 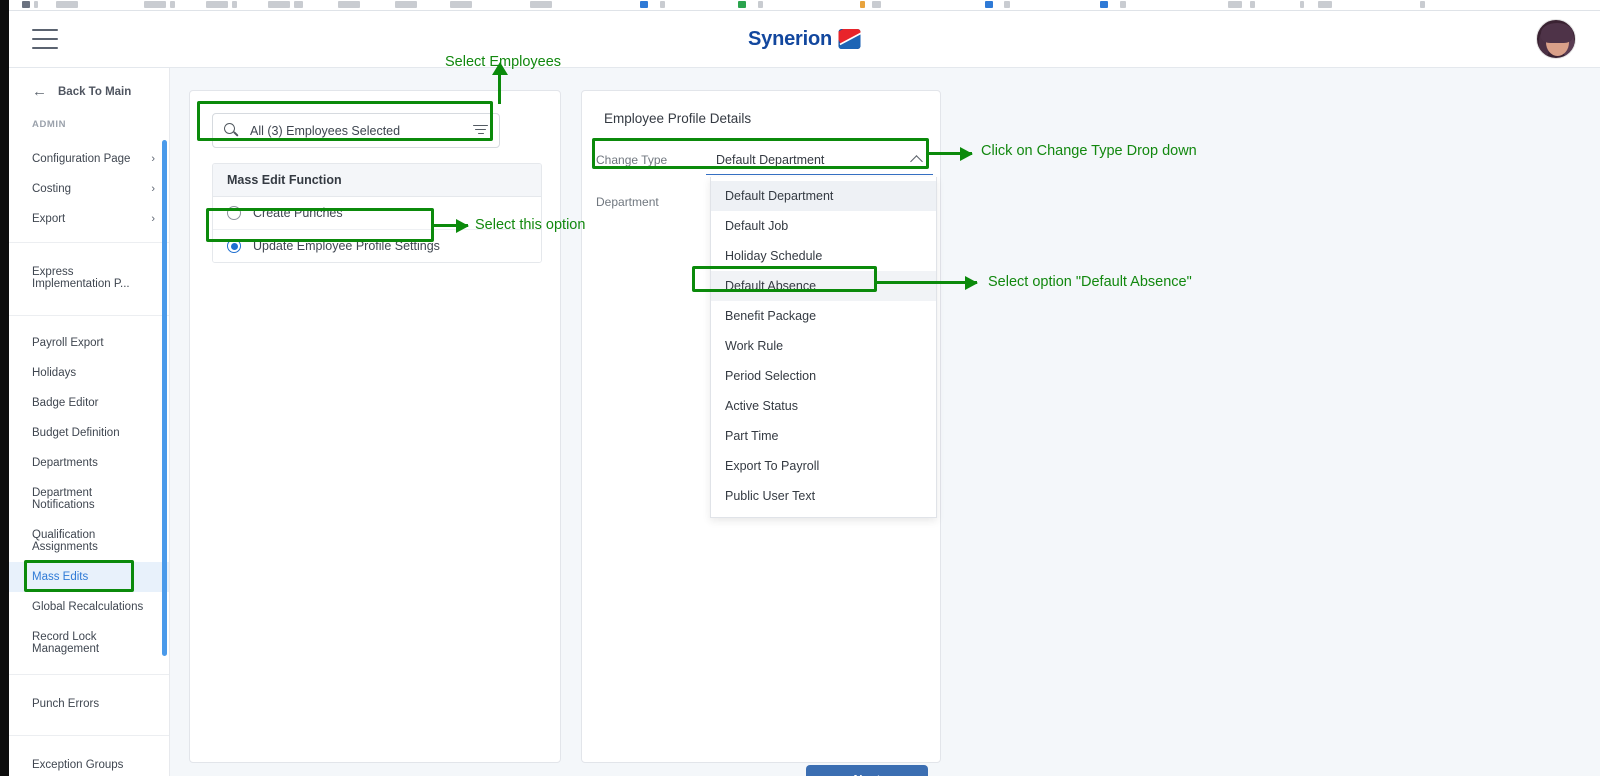 I want to click on radio-icon, so click(x=234, y=213).